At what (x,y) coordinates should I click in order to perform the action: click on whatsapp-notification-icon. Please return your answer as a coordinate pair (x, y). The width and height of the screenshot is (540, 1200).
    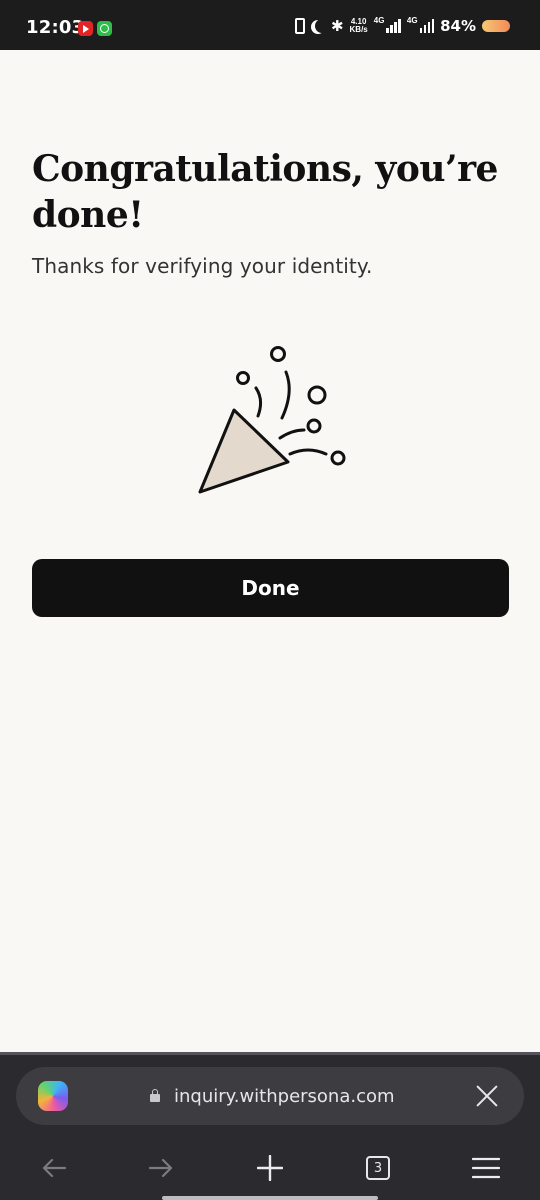
    Looking at the image, I should click on (104, 28).